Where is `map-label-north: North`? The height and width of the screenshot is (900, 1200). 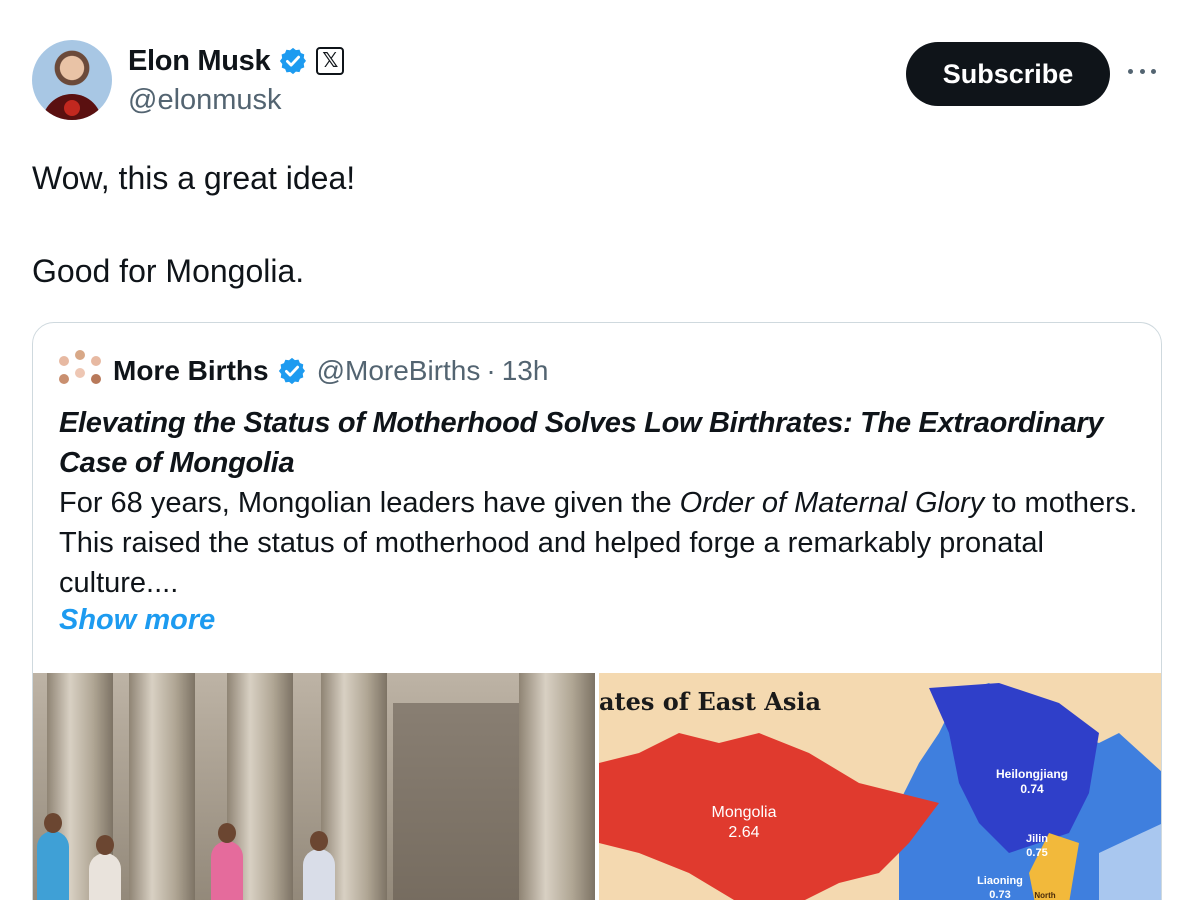
map-label-north: North is located at coordinates (1045, 895).